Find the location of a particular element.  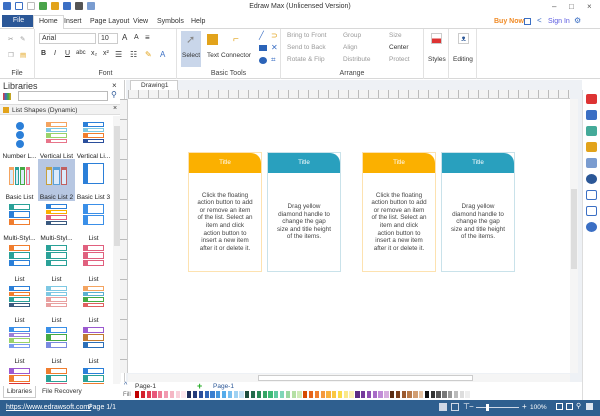

curve-icon: ⊃ is located at coordinates (274, 35).